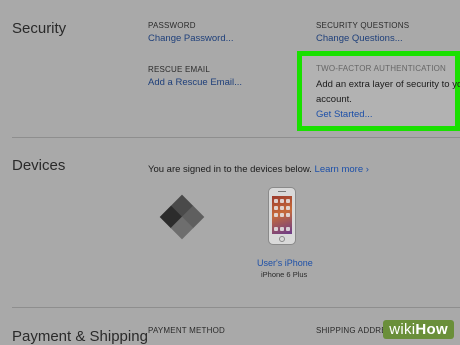 The image size is (460, 345). Describe the element at coordinates (230, 169) in the screenshot. I see `devices-signed-in-text: You are signed in to the devices below.` at that location.